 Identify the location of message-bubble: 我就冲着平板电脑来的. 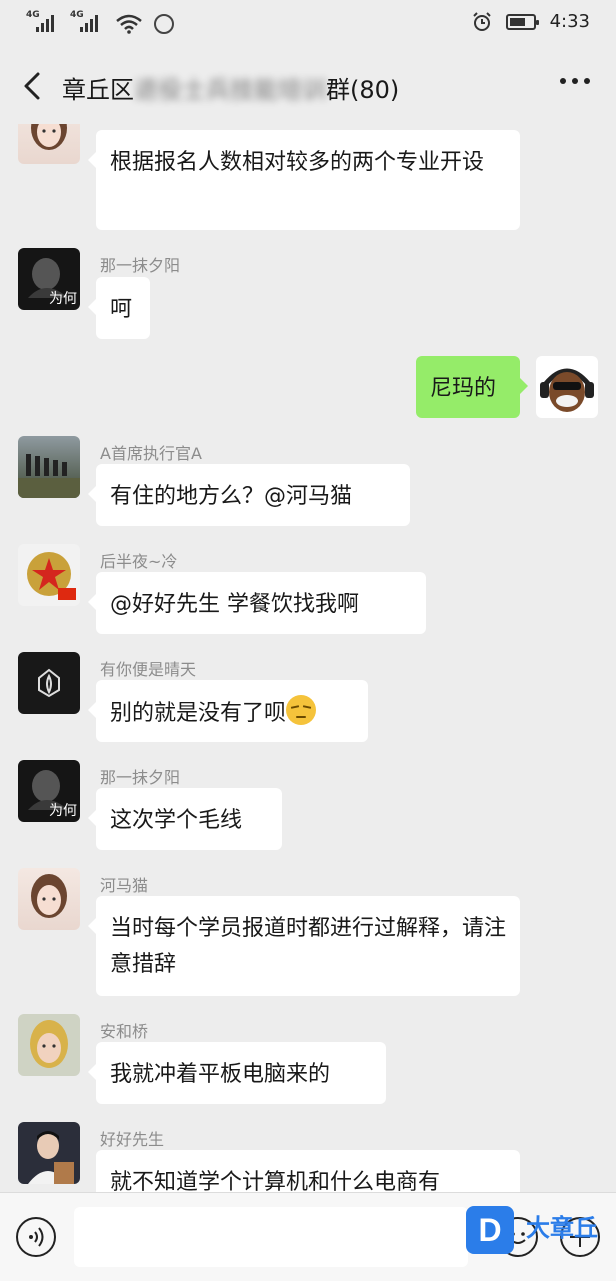
(237, 1073).